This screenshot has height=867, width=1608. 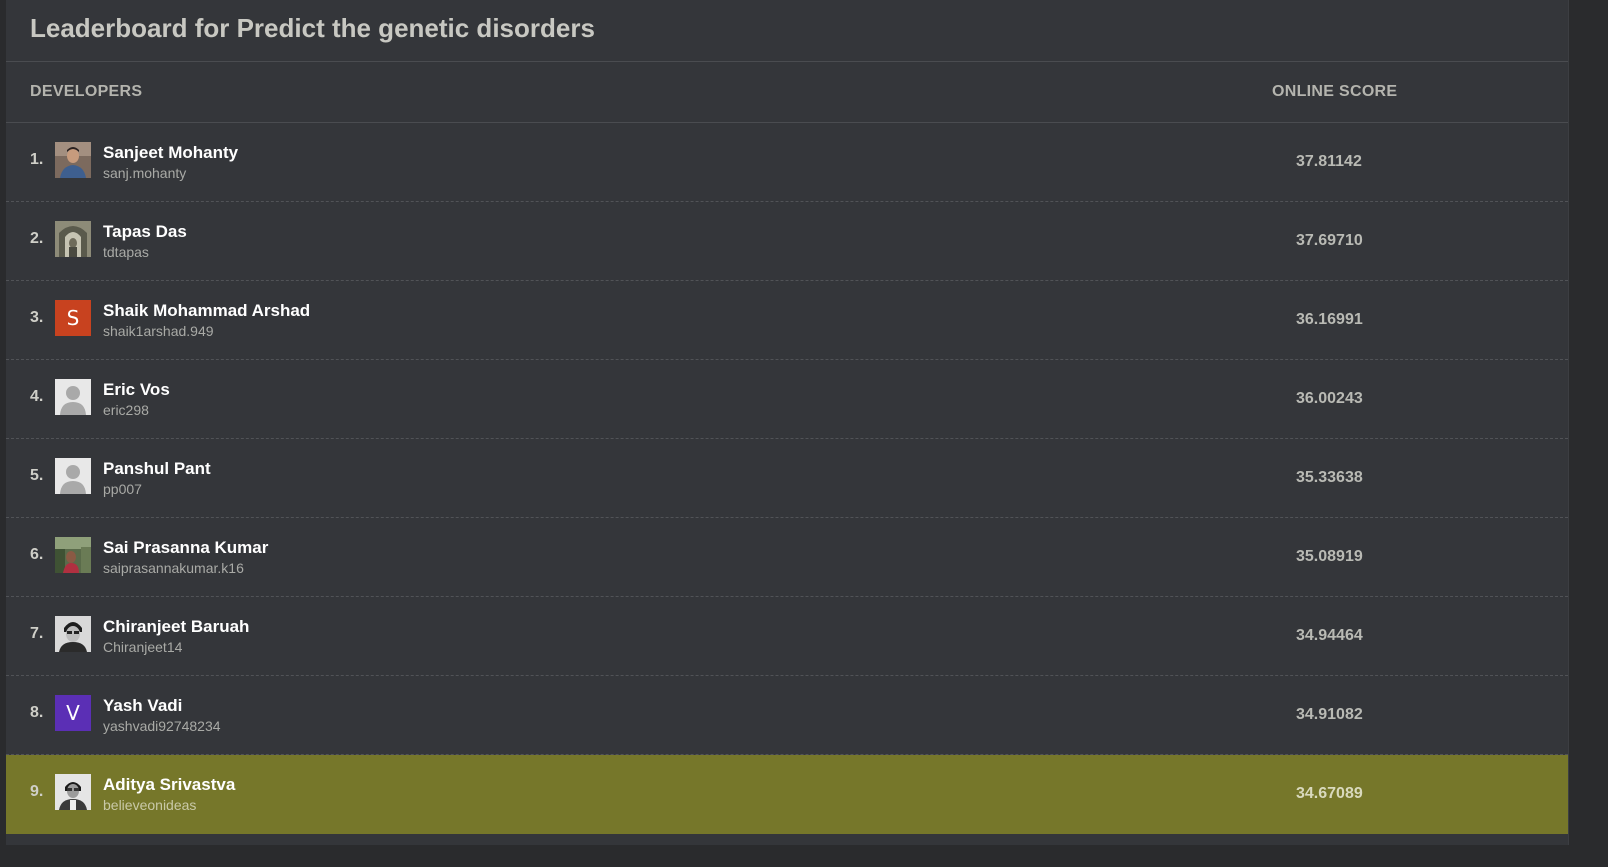 What do you see at coordinates (169, 785) in the screenshot?
I see `developer-name: Aditya Srivastva` at bounding box center [169, 785].